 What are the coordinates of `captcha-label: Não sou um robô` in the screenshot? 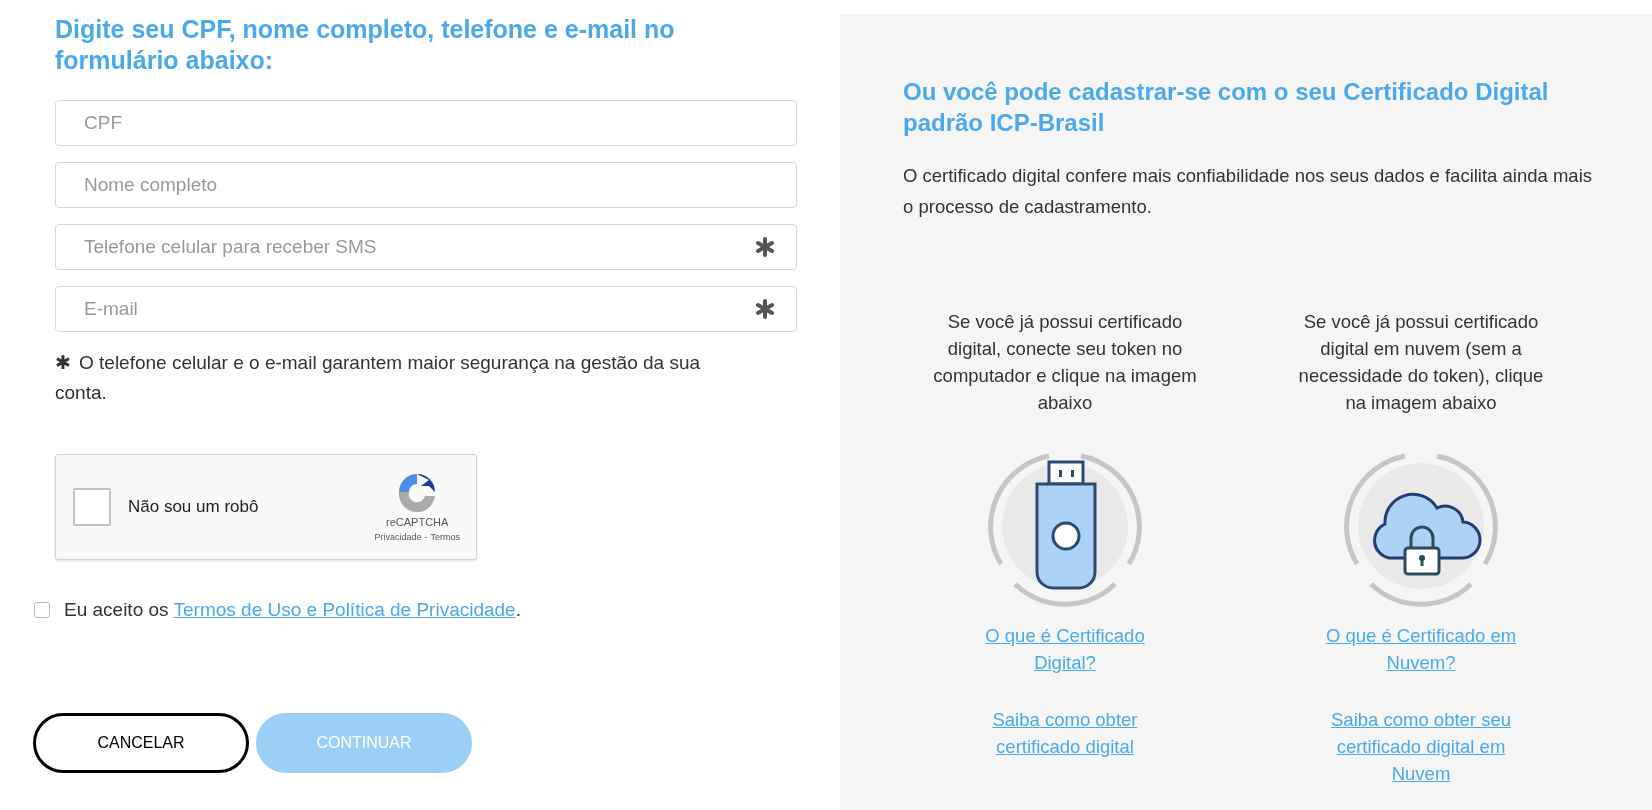 It's located at (194, 507).